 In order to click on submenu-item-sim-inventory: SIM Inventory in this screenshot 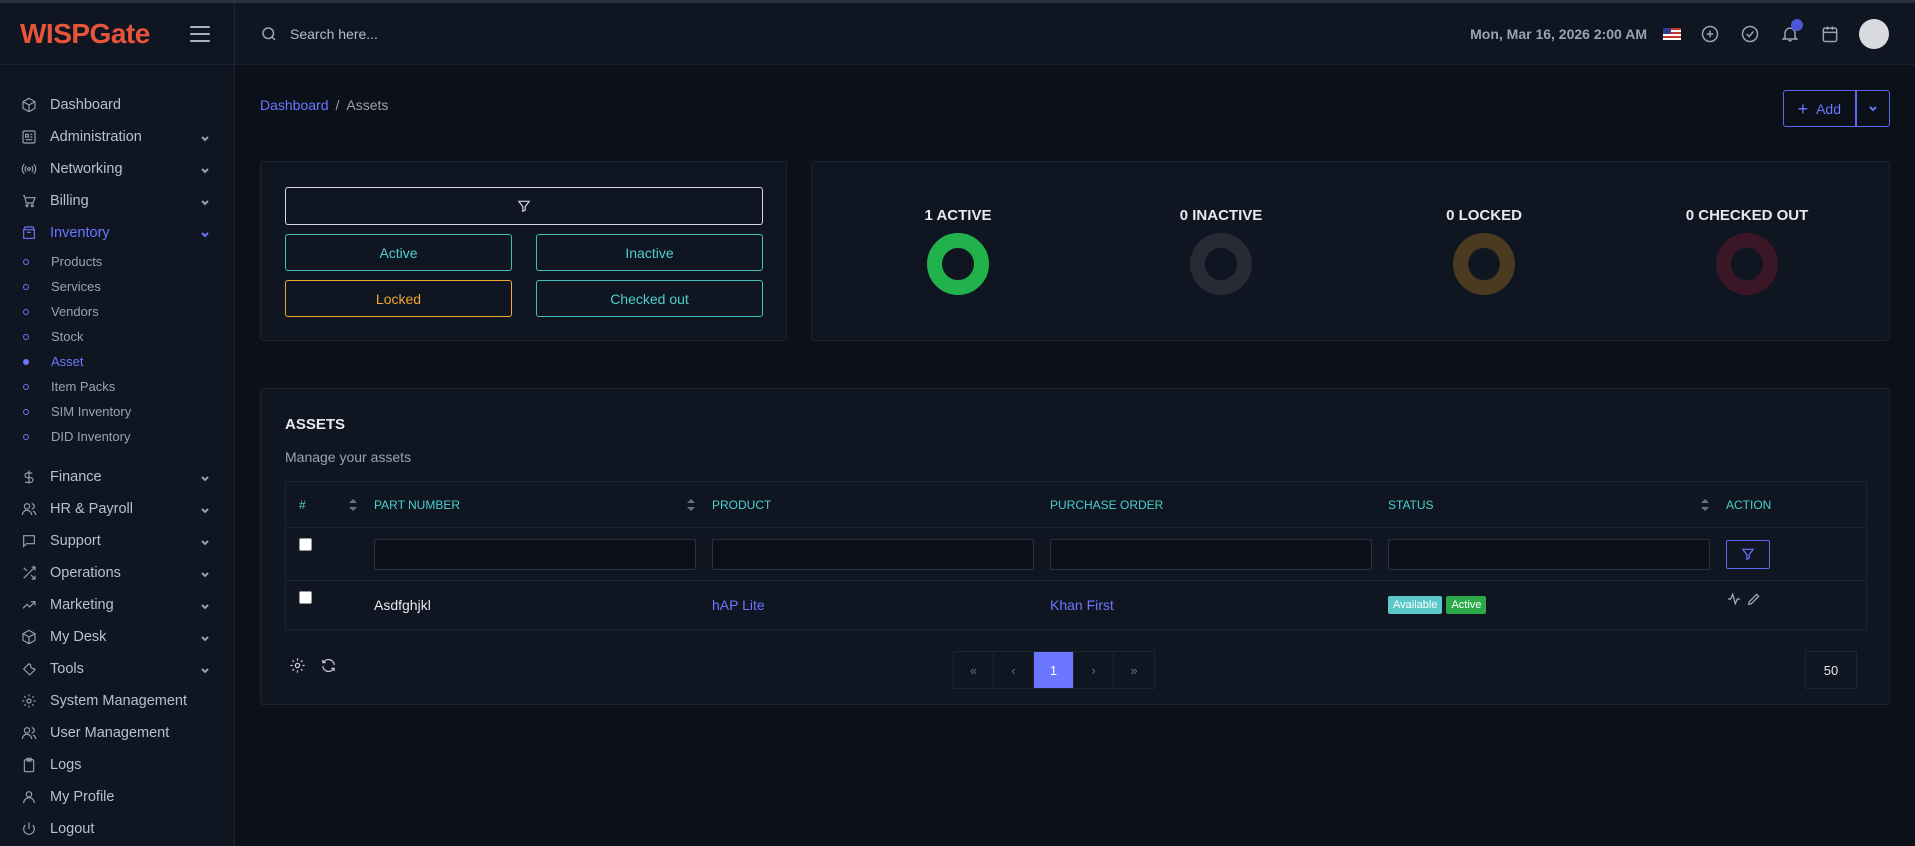, I will do `click(117, 411)`.